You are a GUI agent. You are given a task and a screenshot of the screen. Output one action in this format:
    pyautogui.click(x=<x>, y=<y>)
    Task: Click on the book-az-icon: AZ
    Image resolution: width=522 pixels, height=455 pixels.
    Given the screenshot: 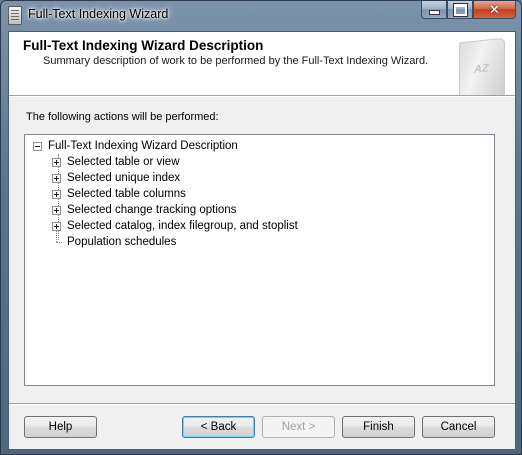 What is the action you would take?
    pyautogui.click(x=482, y=66)
    